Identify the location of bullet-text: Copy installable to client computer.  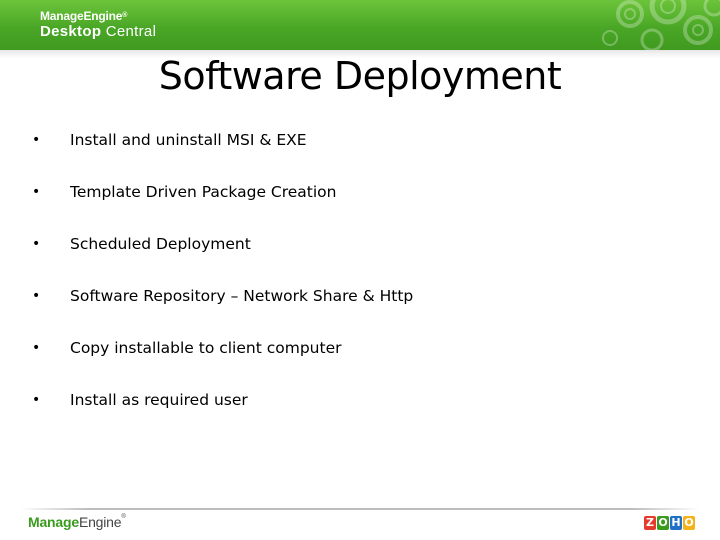
(206, 348).